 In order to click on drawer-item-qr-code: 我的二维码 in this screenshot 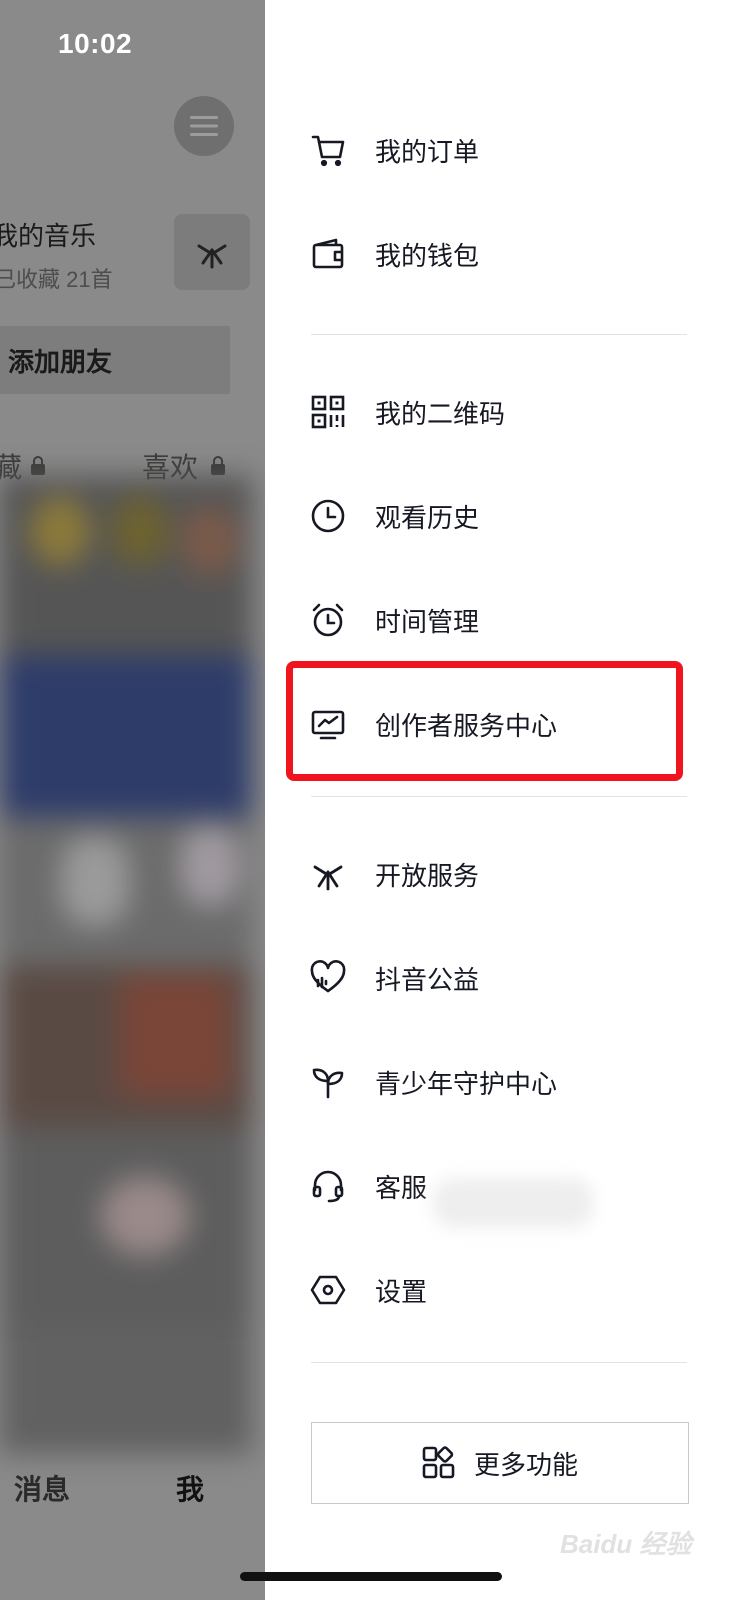, I will do `click(407, 412)`.